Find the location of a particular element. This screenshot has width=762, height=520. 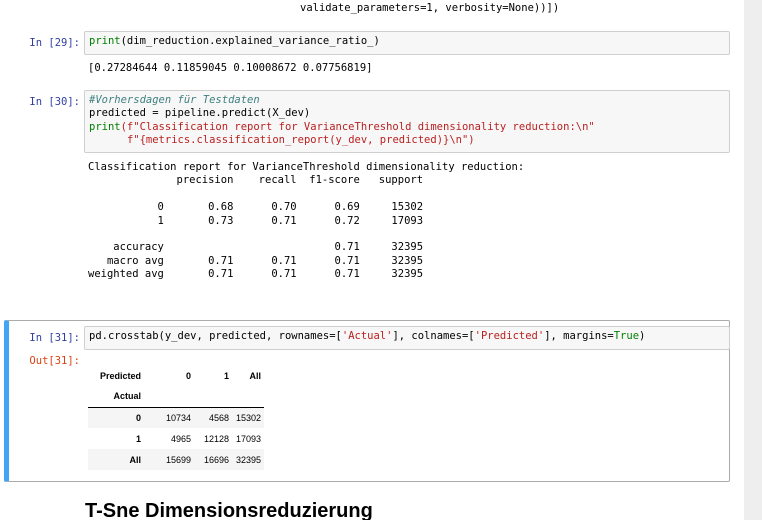

input-prompt: In [29]: is located at coordinates (54, 43).